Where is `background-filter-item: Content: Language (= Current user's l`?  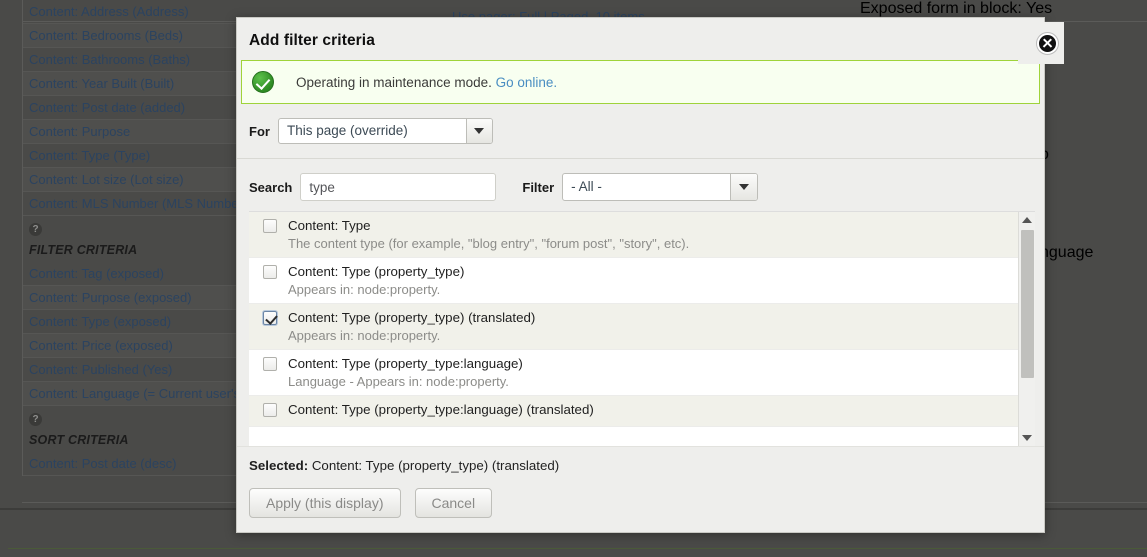 background-filter-item: Content: Language (= Current user's l is located at coordinates (131, 394).